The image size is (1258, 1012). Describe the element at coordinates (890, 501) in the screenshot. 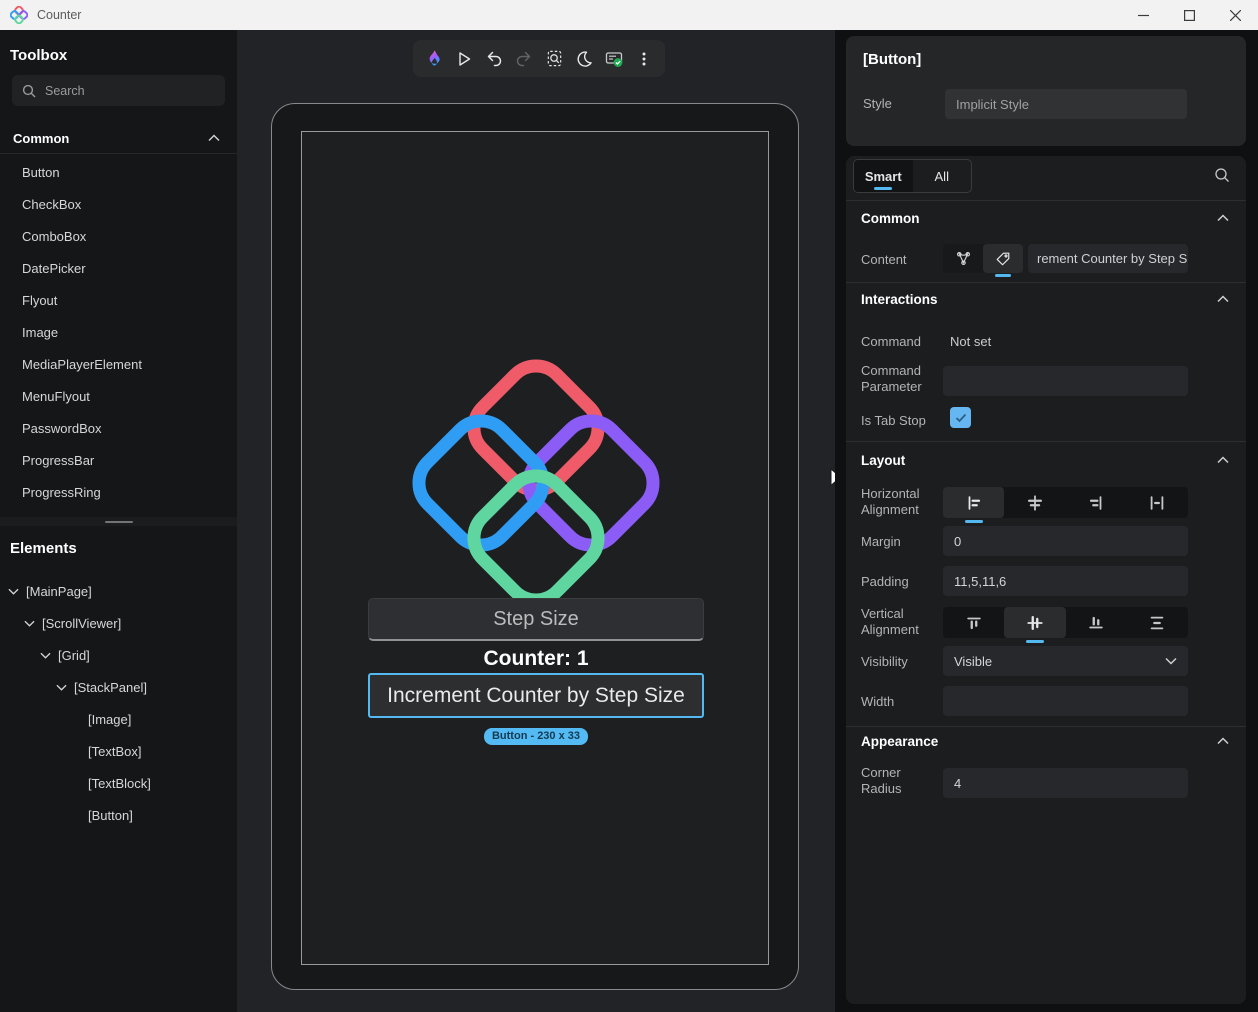

I see `horizontal-alignment-label: Horizontal Alignment` at that location.